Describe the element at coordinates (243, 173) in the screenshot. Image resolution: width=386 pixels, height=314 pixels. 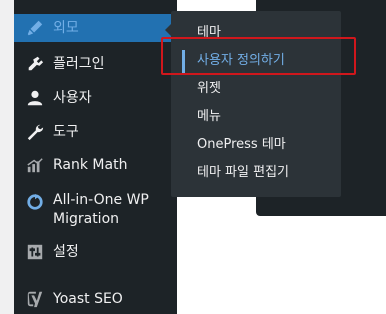
I see `submenu-item-theme-file-editor: 테마 파일 편집기` at that location.